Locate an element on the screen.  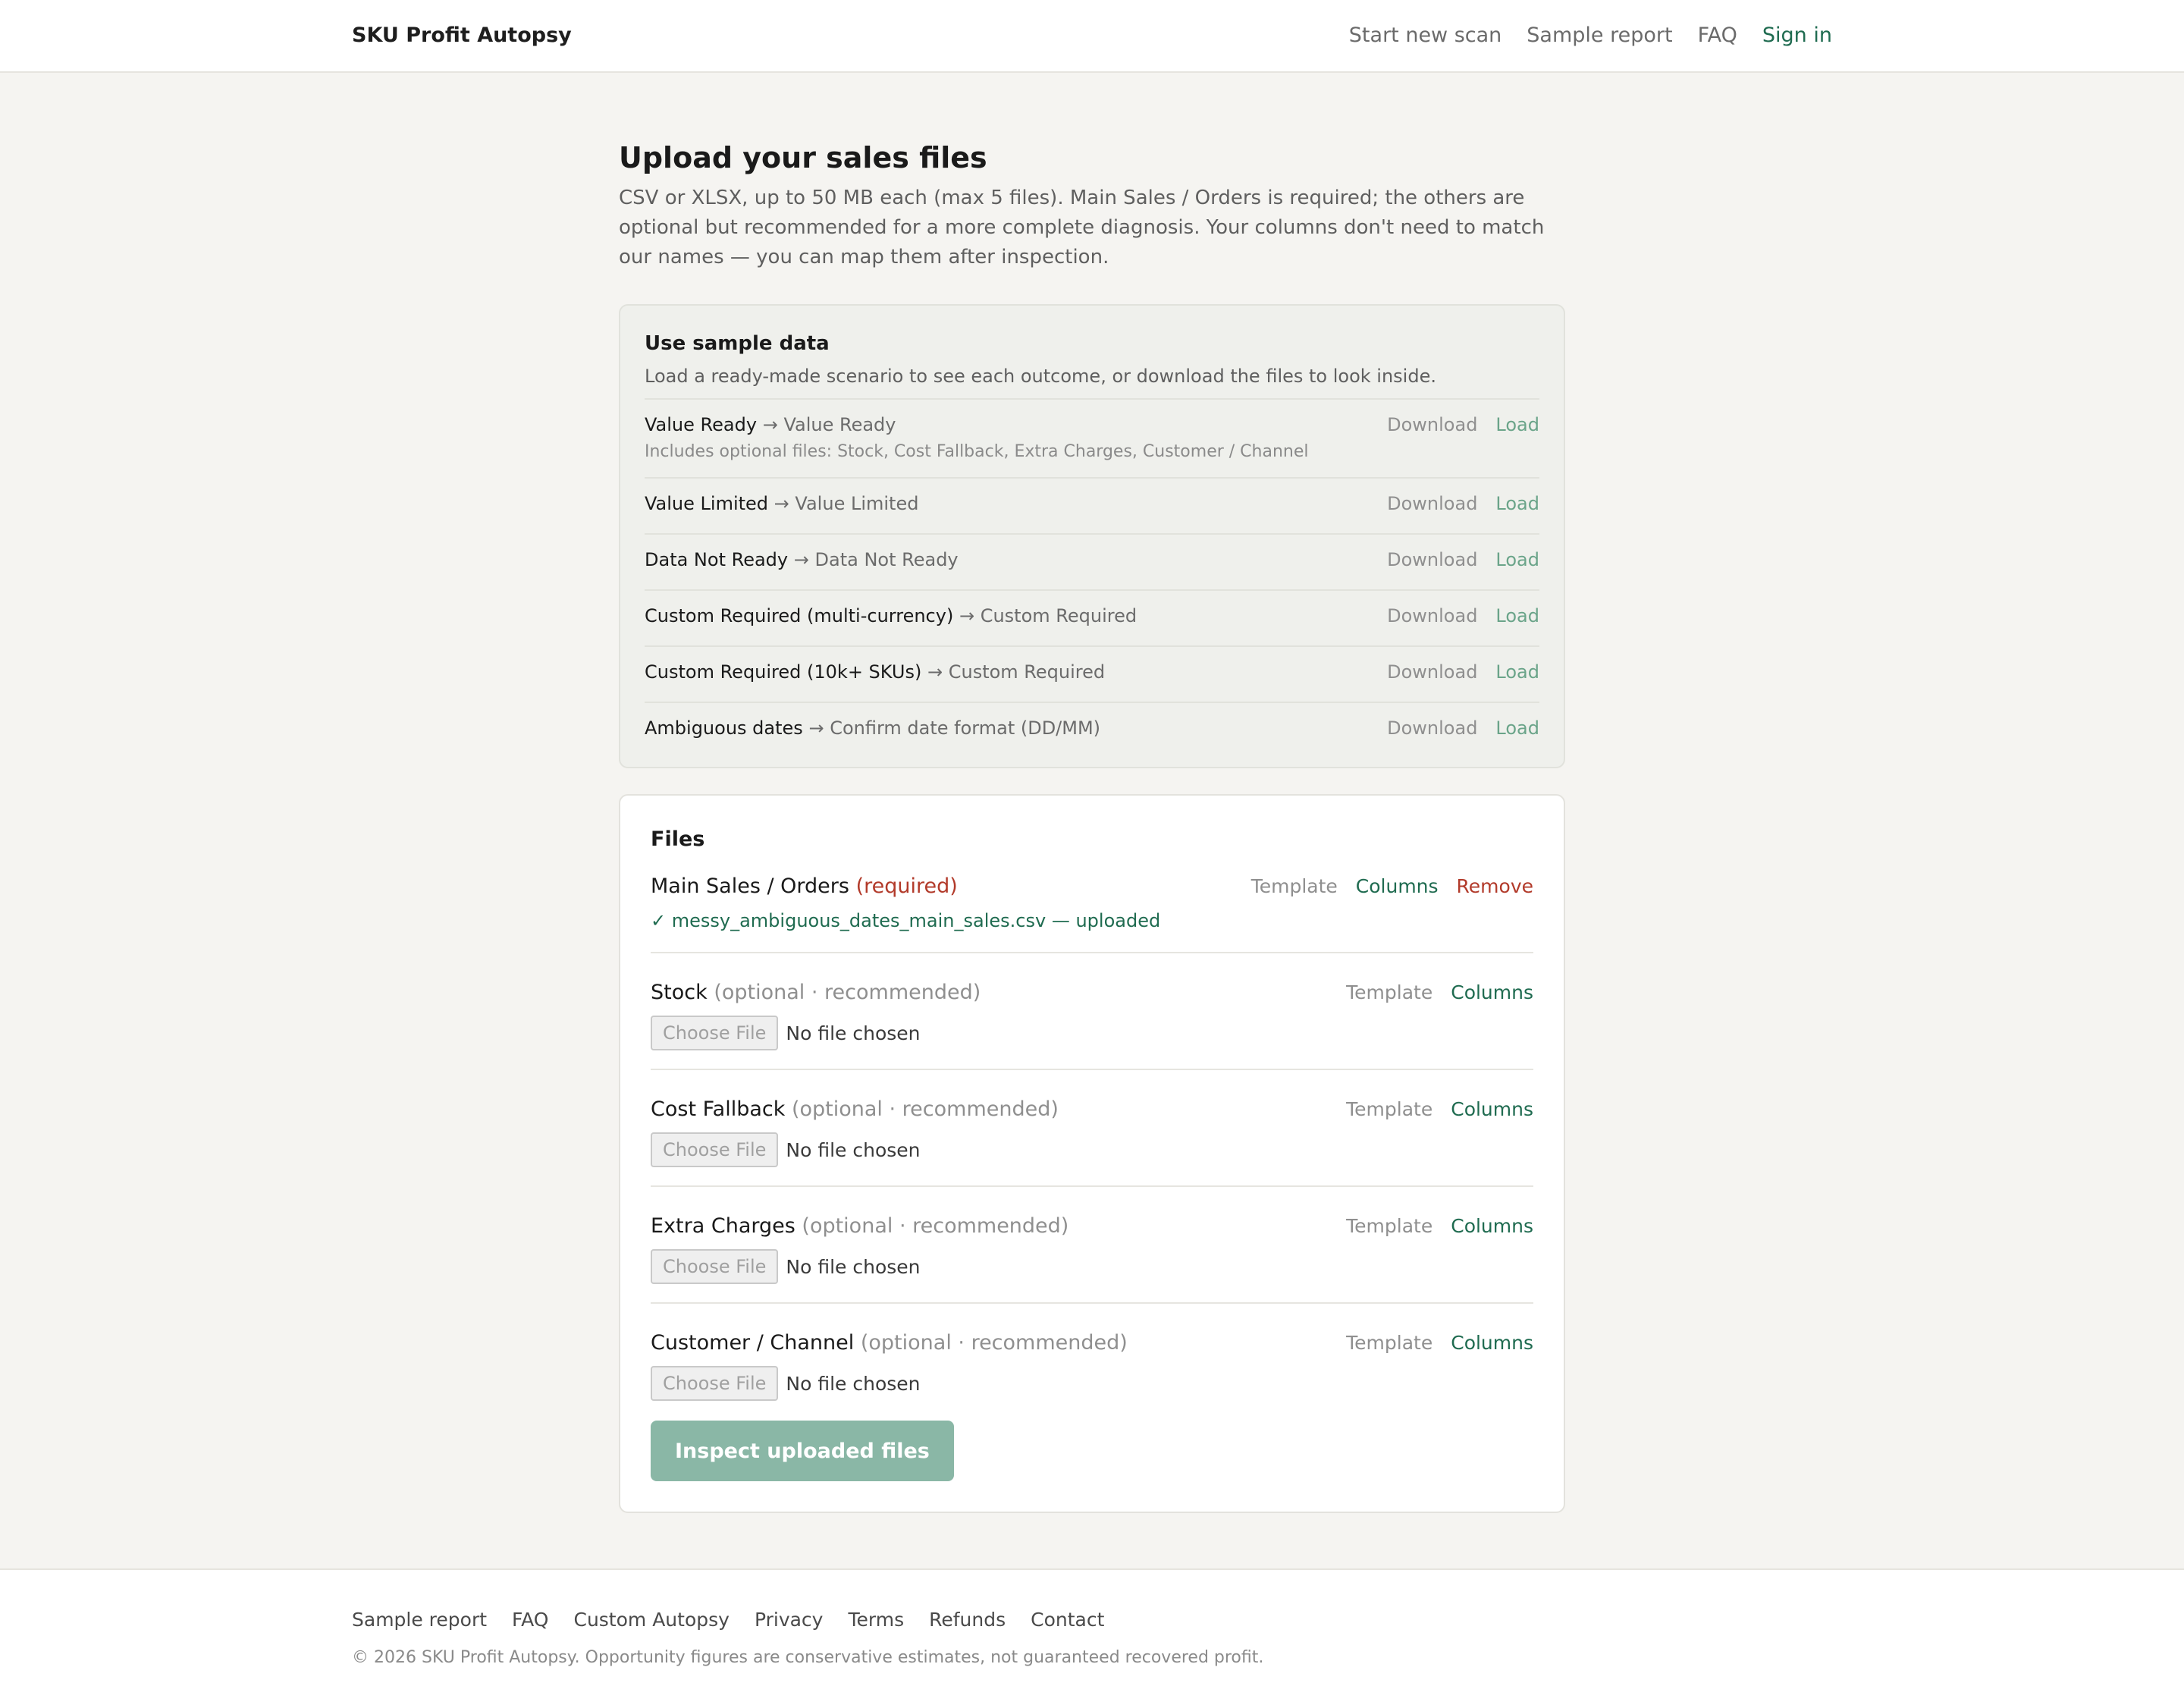
file-label: Main Sales / Orders is located at coordinates (750, 886).